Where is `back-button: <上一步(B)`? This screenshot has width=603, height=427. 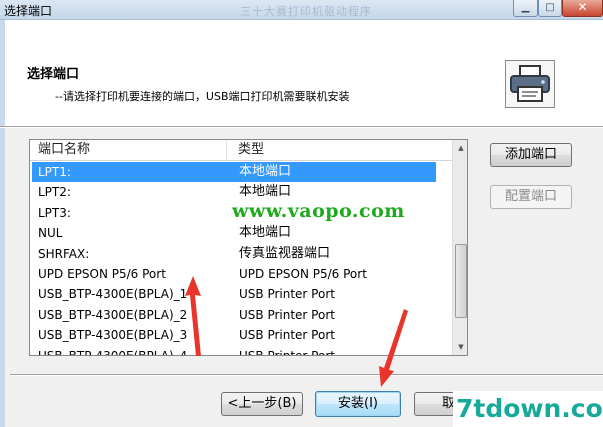
back-button: <上一步(B) is located at coordinates (262, 404).